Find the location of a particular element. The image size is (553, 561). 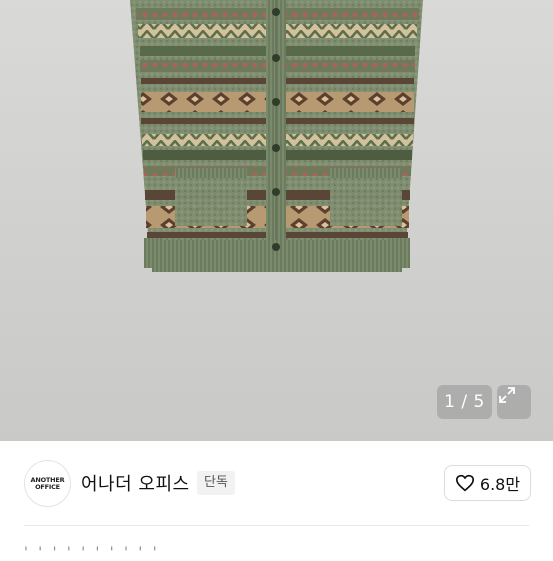

brand-logo-line2: OFFICE is located at coordinates (47, 486).